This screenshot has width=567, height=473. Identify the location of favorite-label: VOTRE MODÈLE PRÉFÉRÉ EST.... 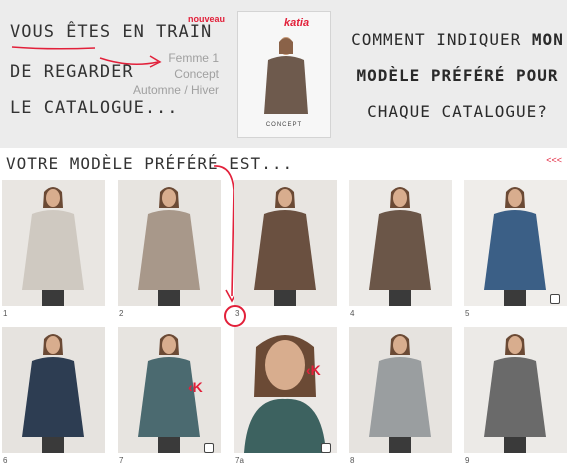
(150, 163).